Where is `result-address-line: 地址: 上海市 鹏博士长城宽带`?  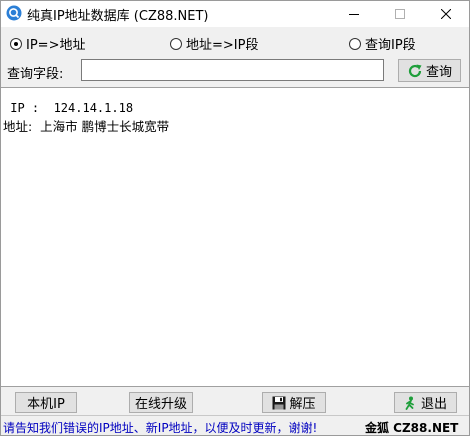
result-address-line: 地址: 上海市 鹏博士长城宽带 is located at coordinates (86, 125).